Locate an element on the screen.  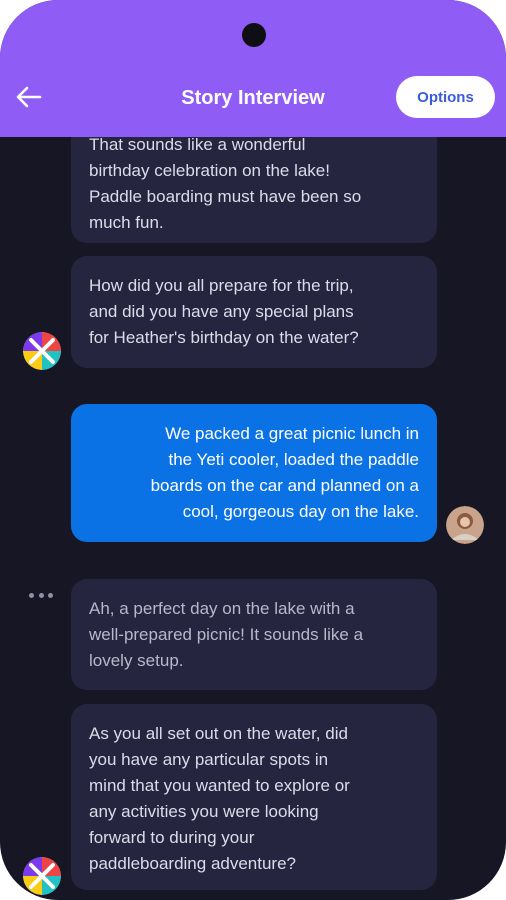
arrow-left-icon is located at coordinates (29, 97).